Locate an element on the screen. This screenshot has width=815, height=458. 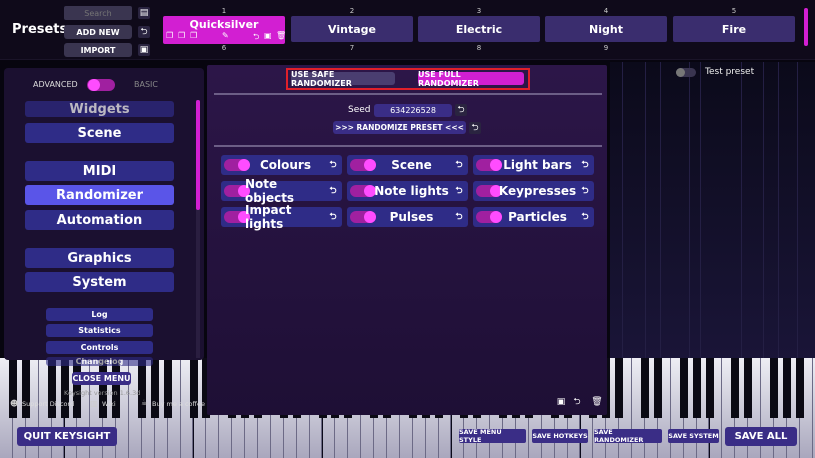
sidebar-item-scene: Scene is located at coordinates (99, 133).